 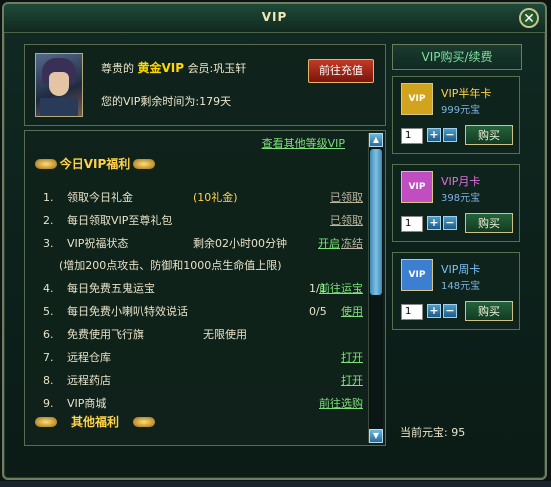 What do you see at coordinates (461, 110) in the screenshot?
I see `card-price: 999元宝` at bounding box center [461, 110].